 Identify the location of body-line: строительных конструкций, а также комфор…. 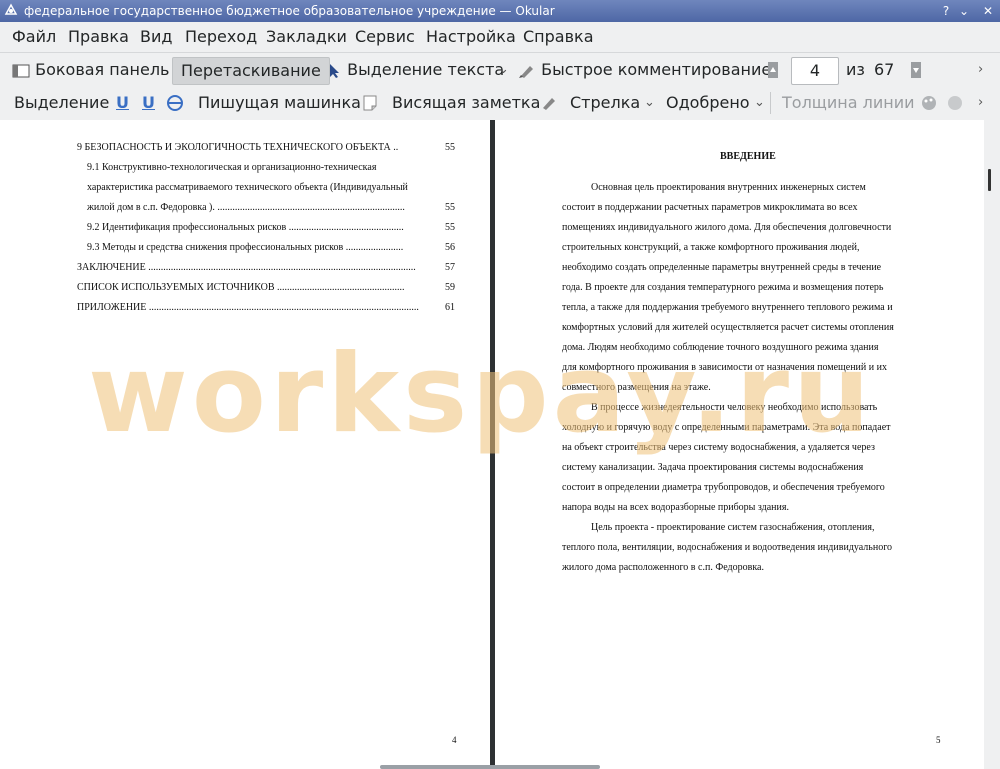
(711, 247).